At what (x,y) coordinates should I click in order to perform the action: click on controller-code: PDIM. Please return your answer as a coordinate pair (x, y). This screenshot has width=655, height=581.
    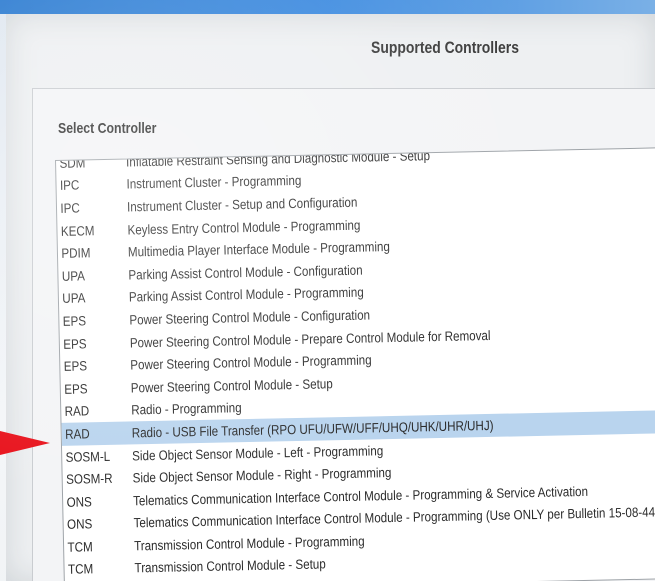
    Looking at the image, I should click on (76, 253).